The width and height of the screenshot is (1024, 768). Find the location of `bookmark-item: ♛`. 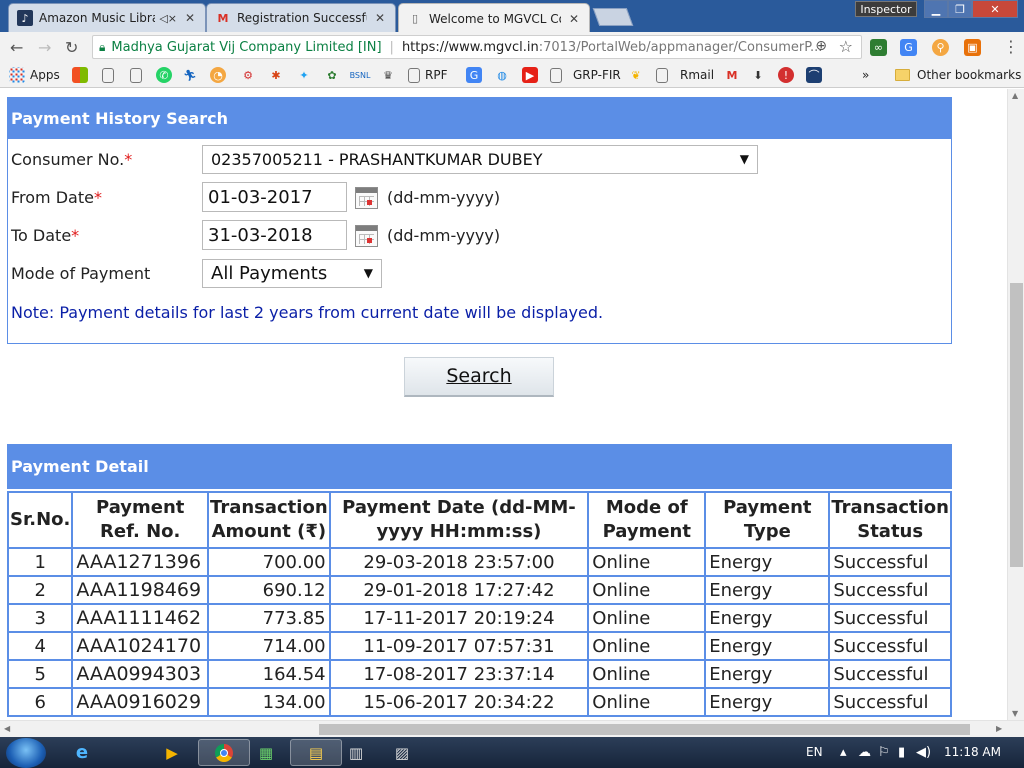

bookmark-item: ♛ is located at coordinates (388, 75).